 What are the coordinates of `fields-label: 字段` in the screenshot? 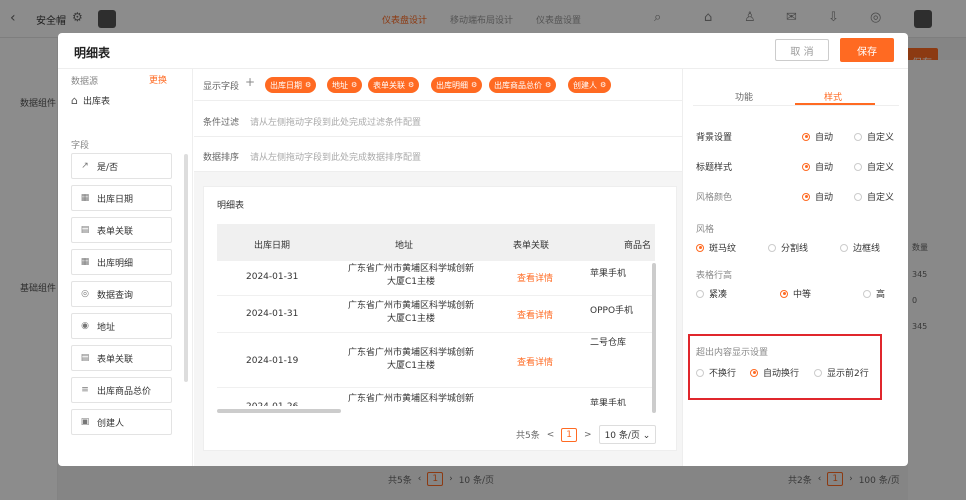 It's located at (80, 146).